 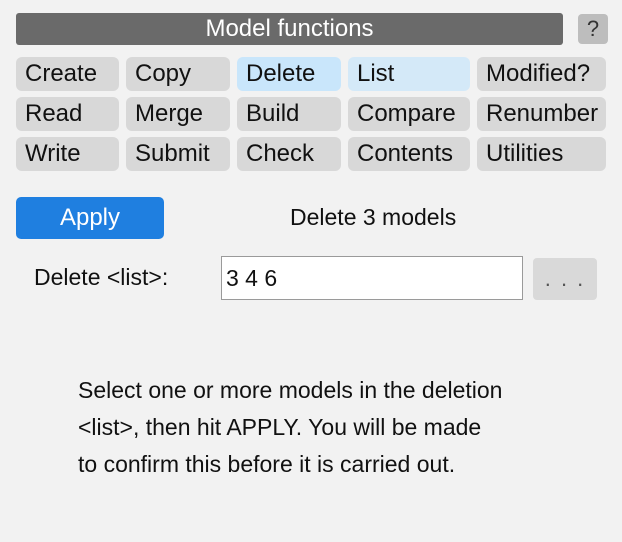 I want to click on merge-button: Merge, so click(x=178, y=114).